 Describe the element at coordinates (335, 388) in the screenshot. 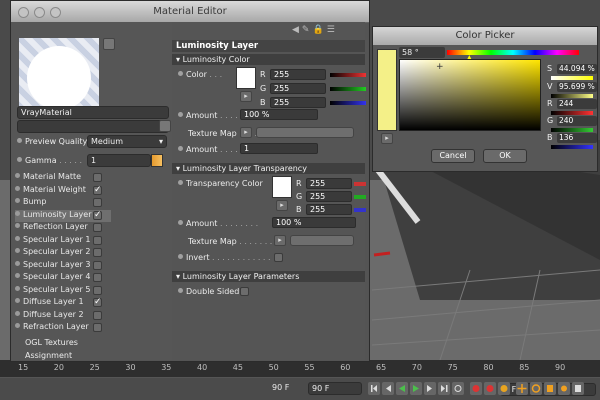

I see `end-frame-field: 90 F` at that location.